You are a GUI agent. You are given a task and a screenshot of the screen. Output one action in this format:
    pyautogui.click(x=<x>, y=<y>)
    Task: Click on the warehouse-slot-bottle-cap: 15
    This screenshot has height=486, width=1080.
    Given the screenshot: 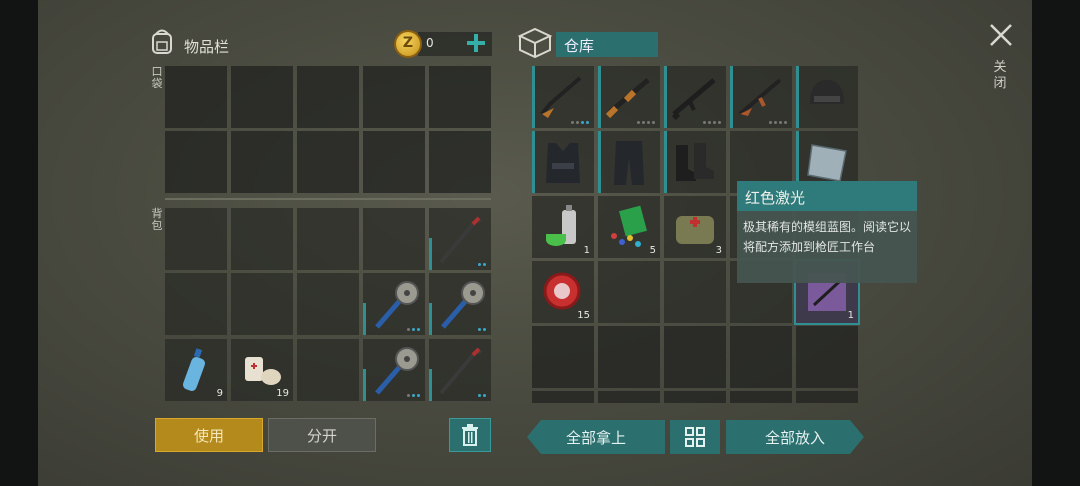 What is the action you would take?
    pyautogui.click(x=563, y=292)
    